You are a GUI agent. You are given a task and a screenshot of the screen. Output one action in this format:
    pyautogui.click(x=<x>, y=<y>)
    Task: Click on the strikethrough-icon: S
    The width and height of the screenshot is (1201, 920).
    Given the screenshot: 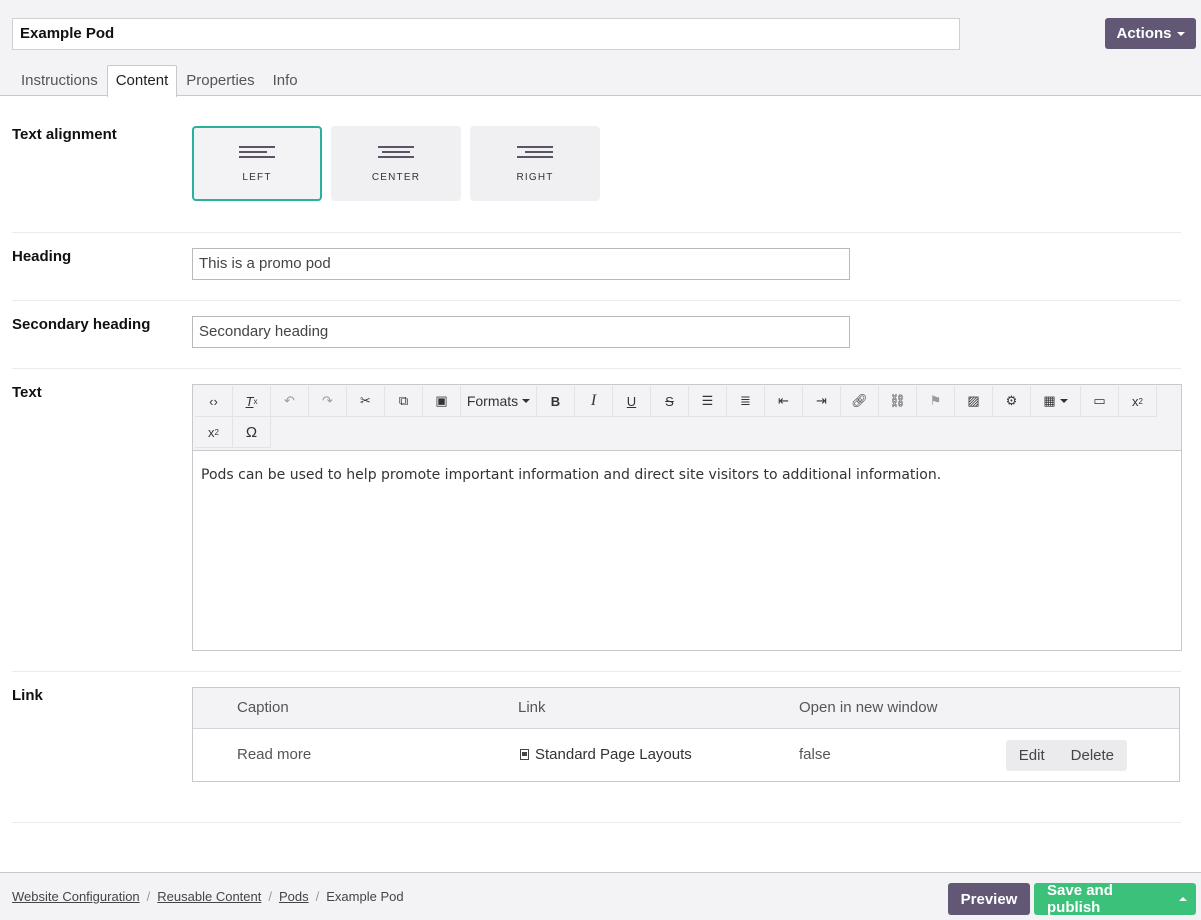 What is the action you would take?
    pyautogui.click(x=670, y=401)
    